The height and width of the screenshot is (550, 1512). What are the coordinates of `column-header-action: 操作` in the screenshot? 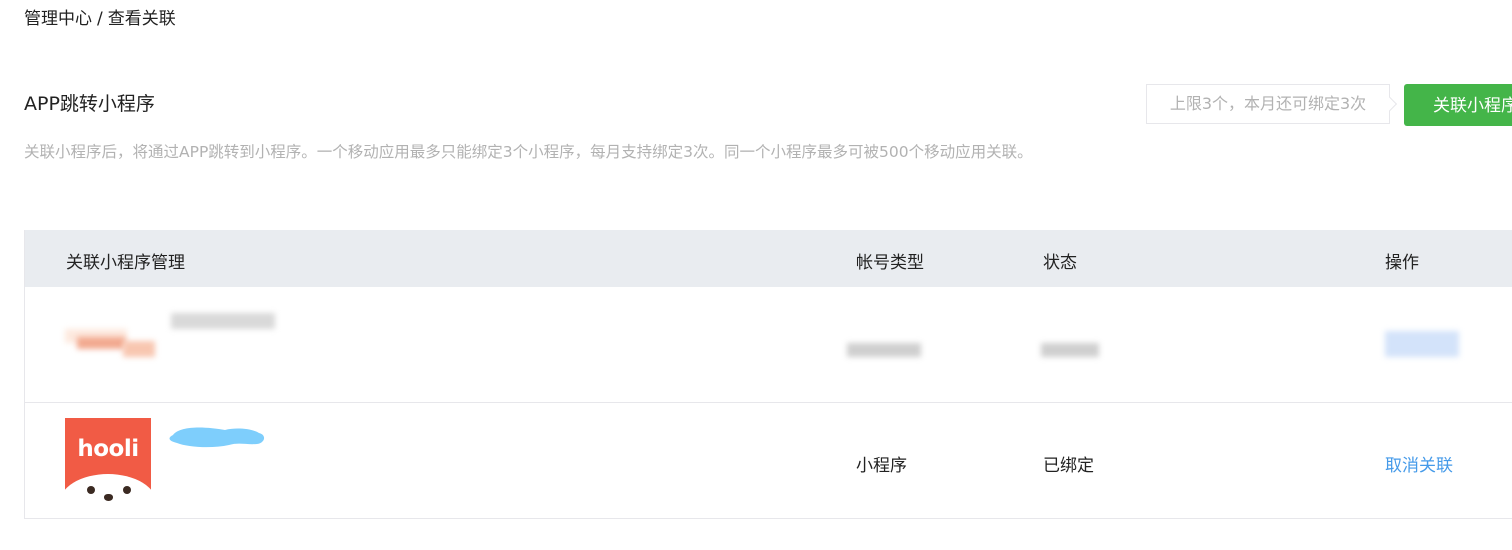 It's located at (1402, 263).